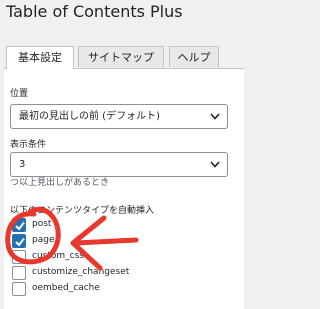 Image resolution: width=320 pixels, height=309 pixels. I want to click on custom-css-checkbox-label: custom_css, so click(58, 256).